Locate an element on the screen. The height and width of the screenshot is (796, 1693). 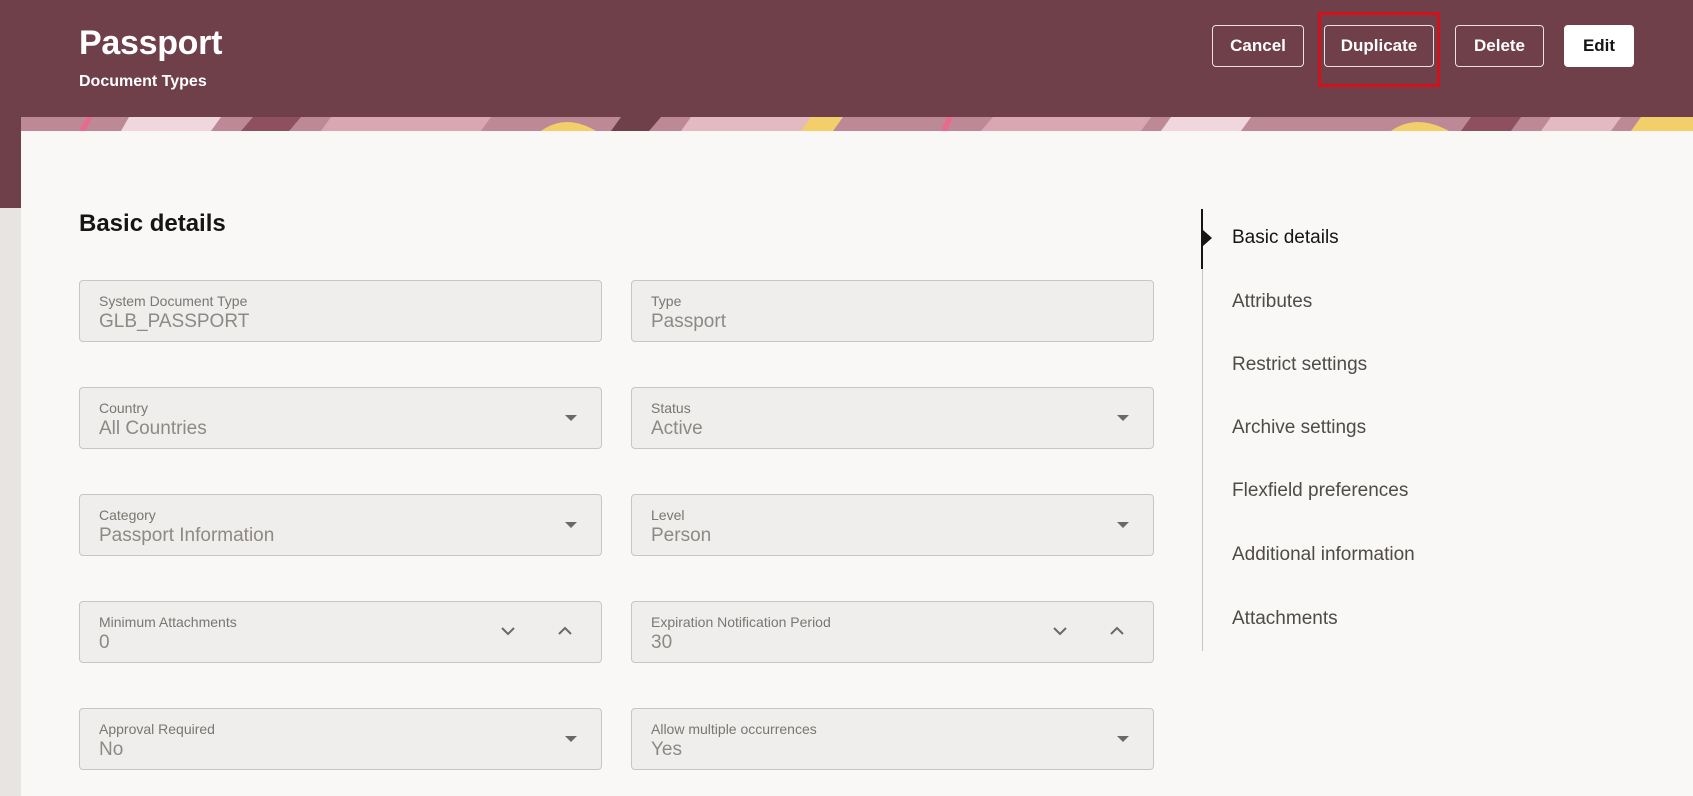
section-title: Basic details is located at coordinates (152, 223).